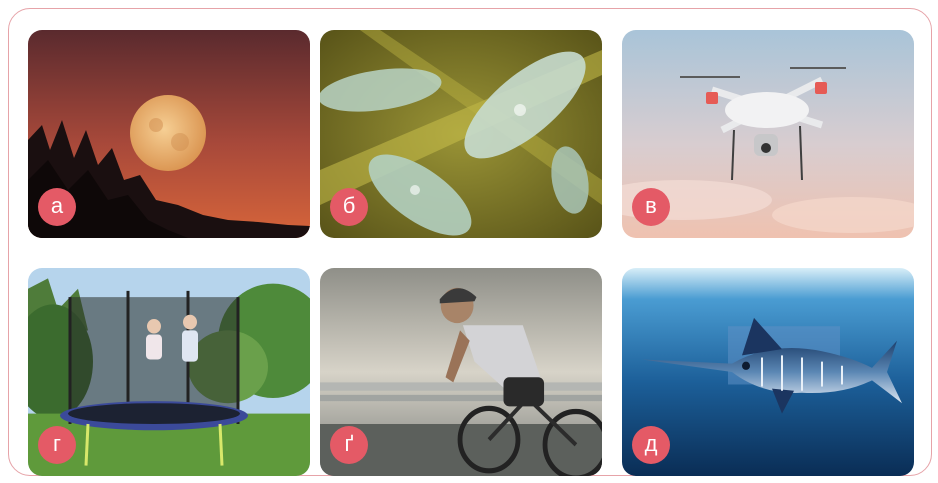 This screenshot has height=483, width=938. Describe the element at coordinates (768, 372) in the screenshot. I see `panel-swordfish: д` at that location.